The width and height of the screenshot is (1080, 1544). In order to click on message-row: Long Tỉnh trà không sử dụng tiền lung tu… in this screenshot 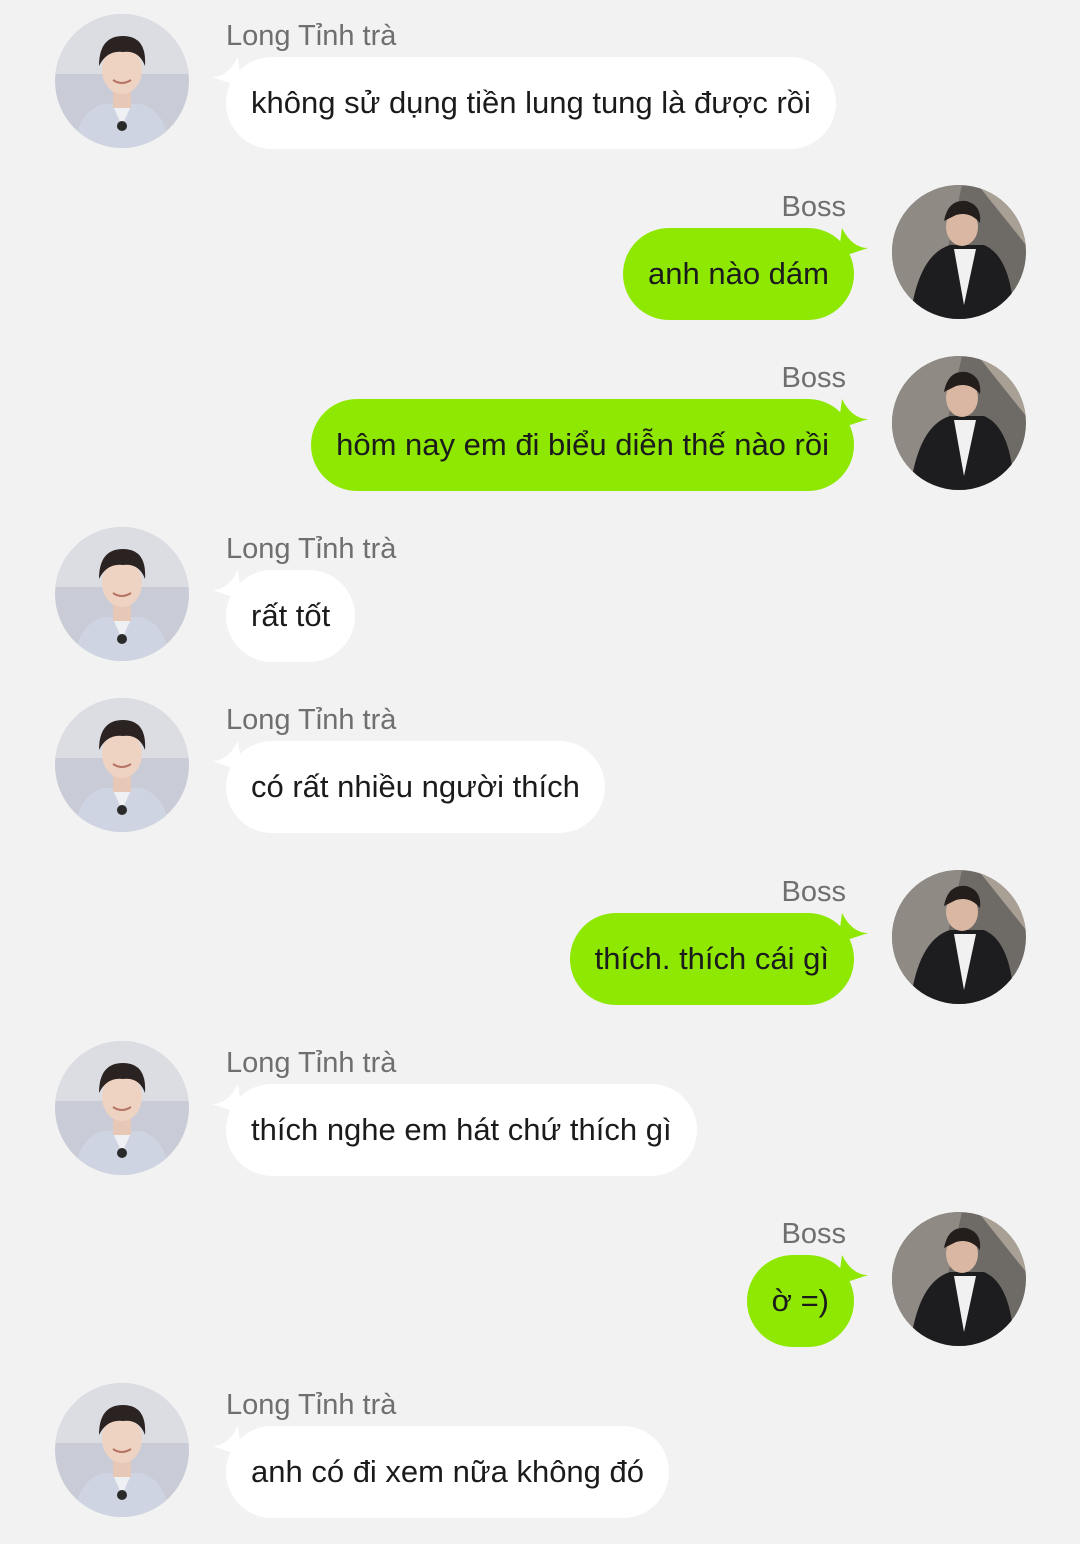, I will do `click(540, 84)`.